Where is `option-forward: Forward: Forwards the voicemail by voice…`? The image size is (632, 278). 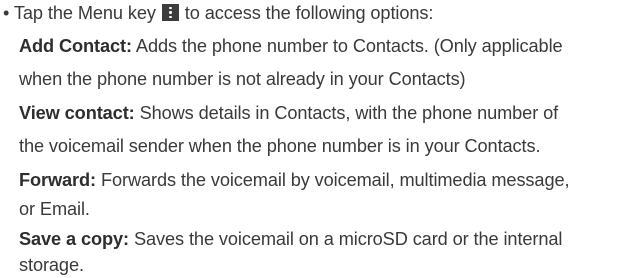
option-forward: Forward: Forwards the voicemail by voice… is located at coordinates (294, 180).